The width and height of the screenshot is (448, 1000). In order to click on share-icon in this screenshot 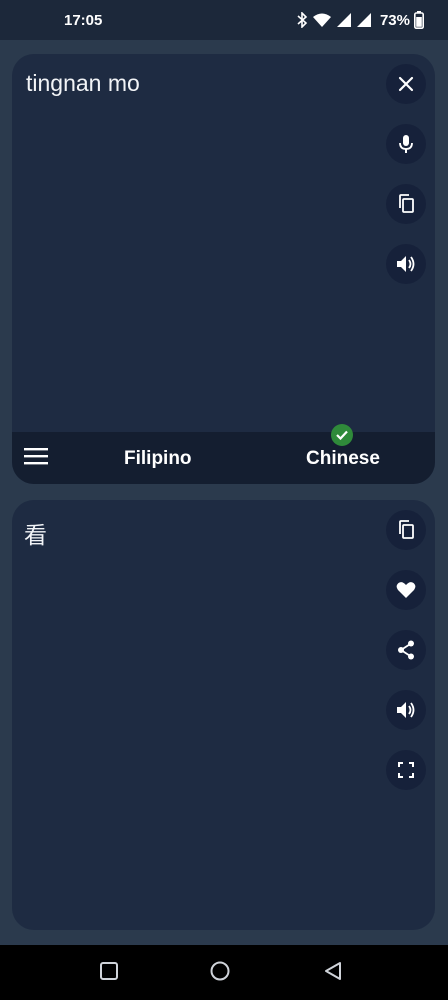, I will do `click(406, 650)`.